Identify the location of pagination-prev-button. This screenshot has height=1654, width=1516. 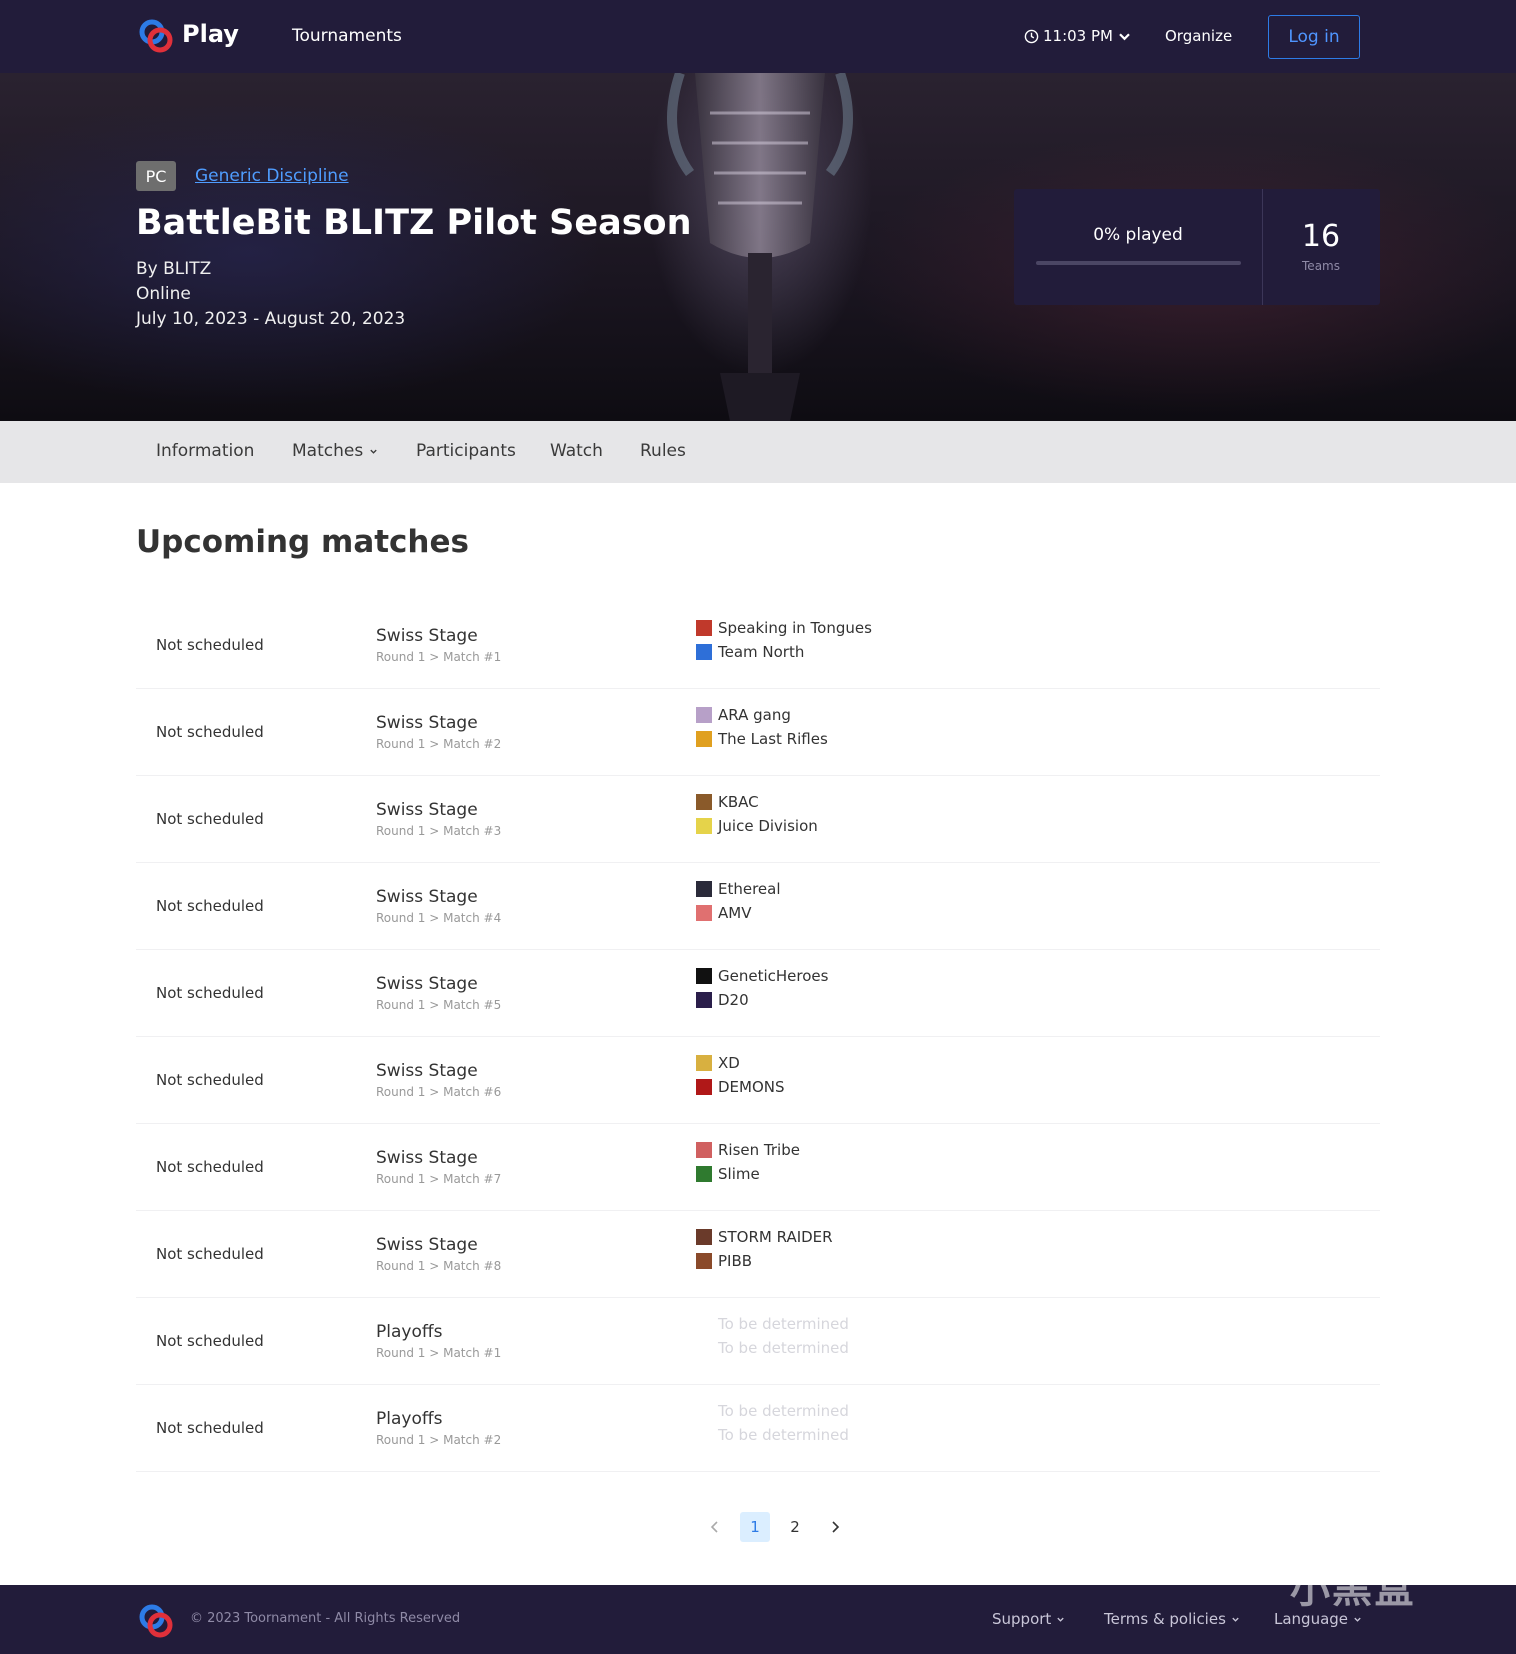
(715, 1527).